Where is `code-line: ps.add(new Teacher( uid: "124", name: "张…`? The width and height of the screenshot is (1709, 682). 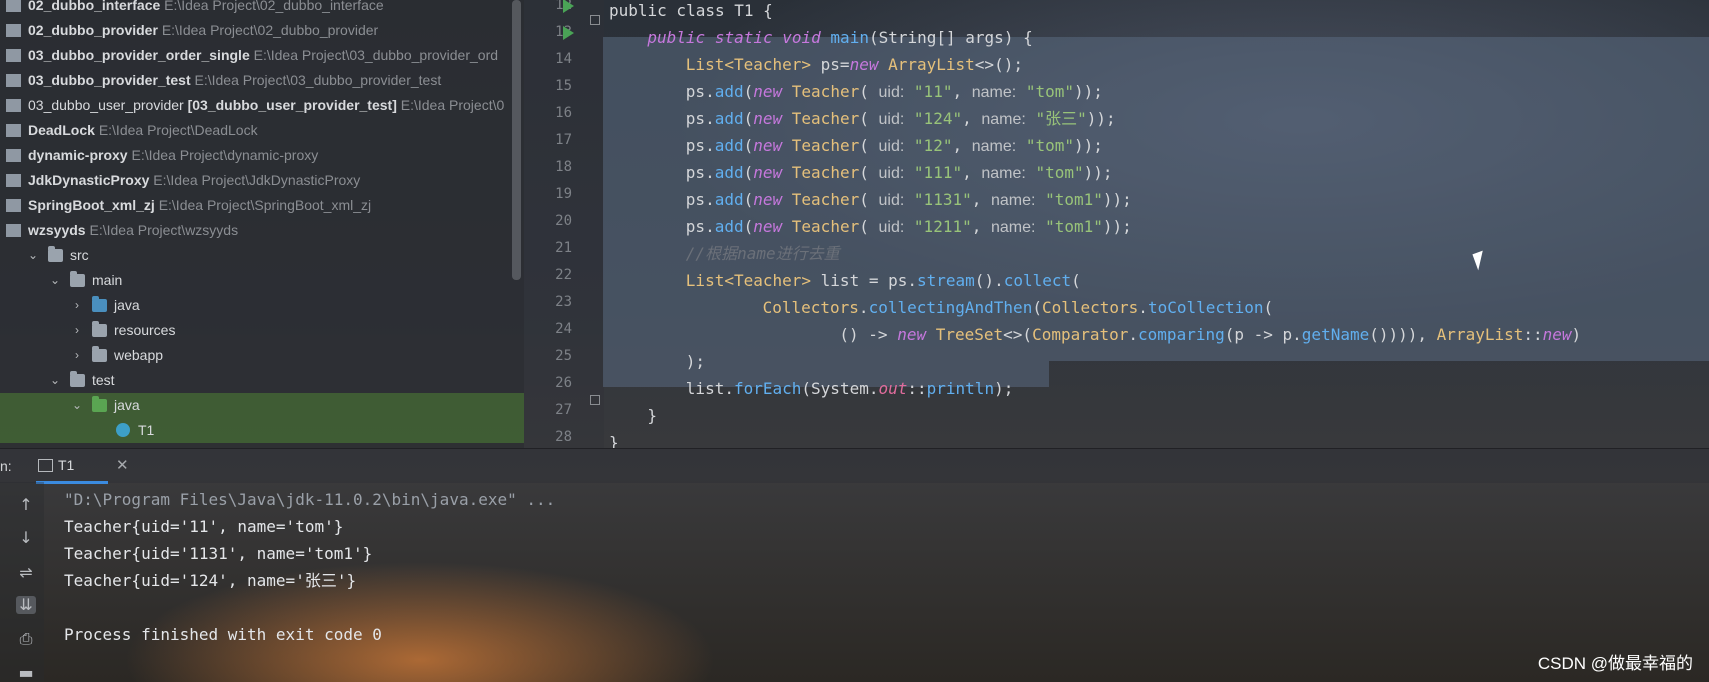
code-line: ps.add(new Teacher( uid: "124", name: "张… is located at coordinates (859, 118).